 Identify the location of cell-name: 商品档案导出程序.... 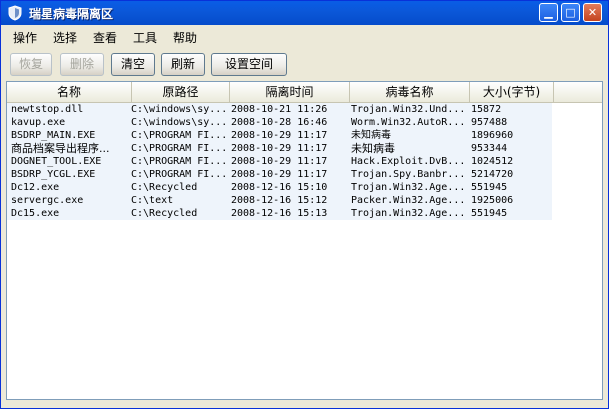
(60, 148).